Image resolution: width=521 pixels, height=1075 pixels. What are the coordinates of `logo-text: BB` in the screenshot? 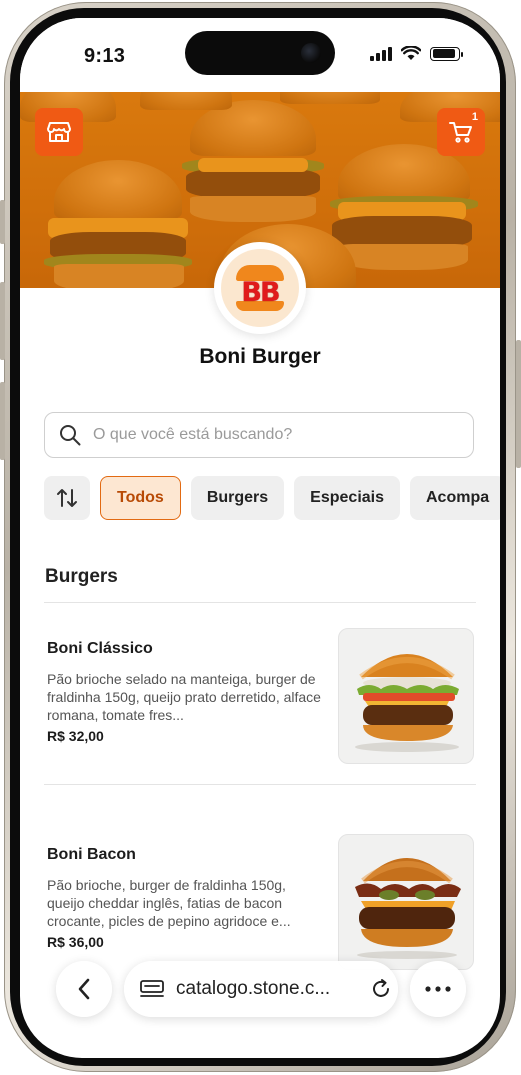 It's located at (260, 292).